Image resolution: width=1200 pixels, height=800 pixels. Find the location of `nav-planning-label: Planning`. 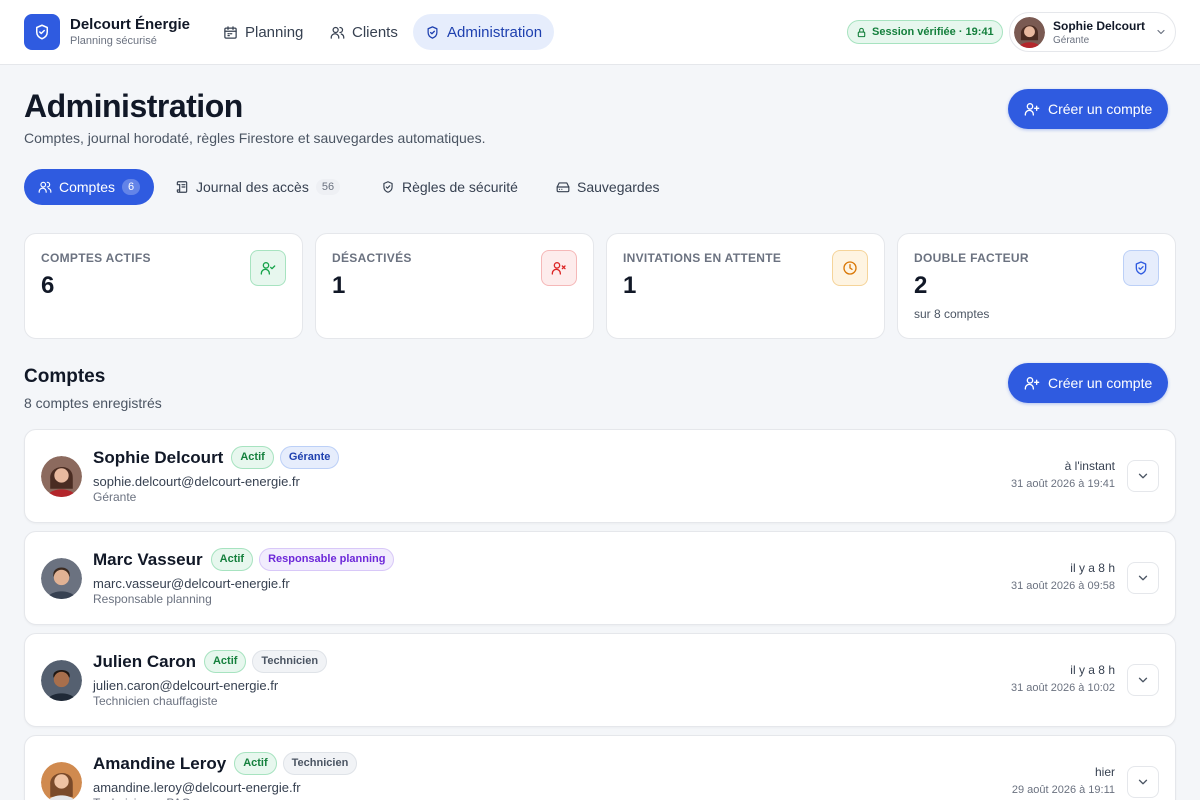

nav-planning-label: Planning is located at coordinates (274, 32).